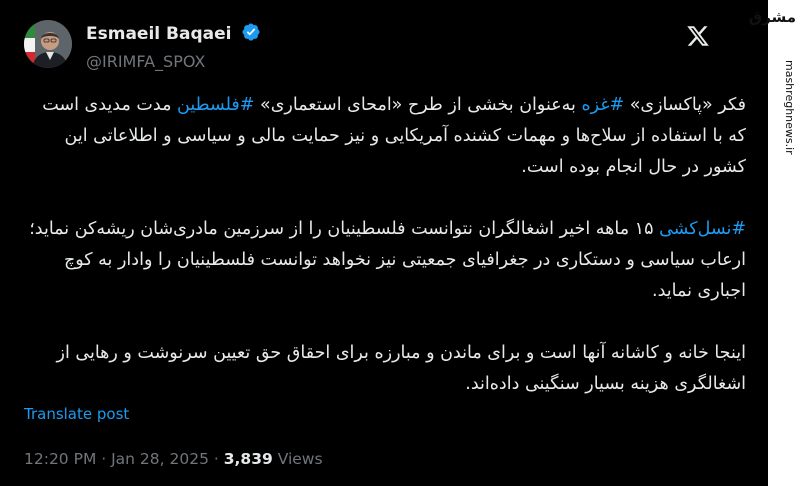 This screenshot has height=486, width=800. I want to click on watermark-logo: مشرق, so click(772, 17).